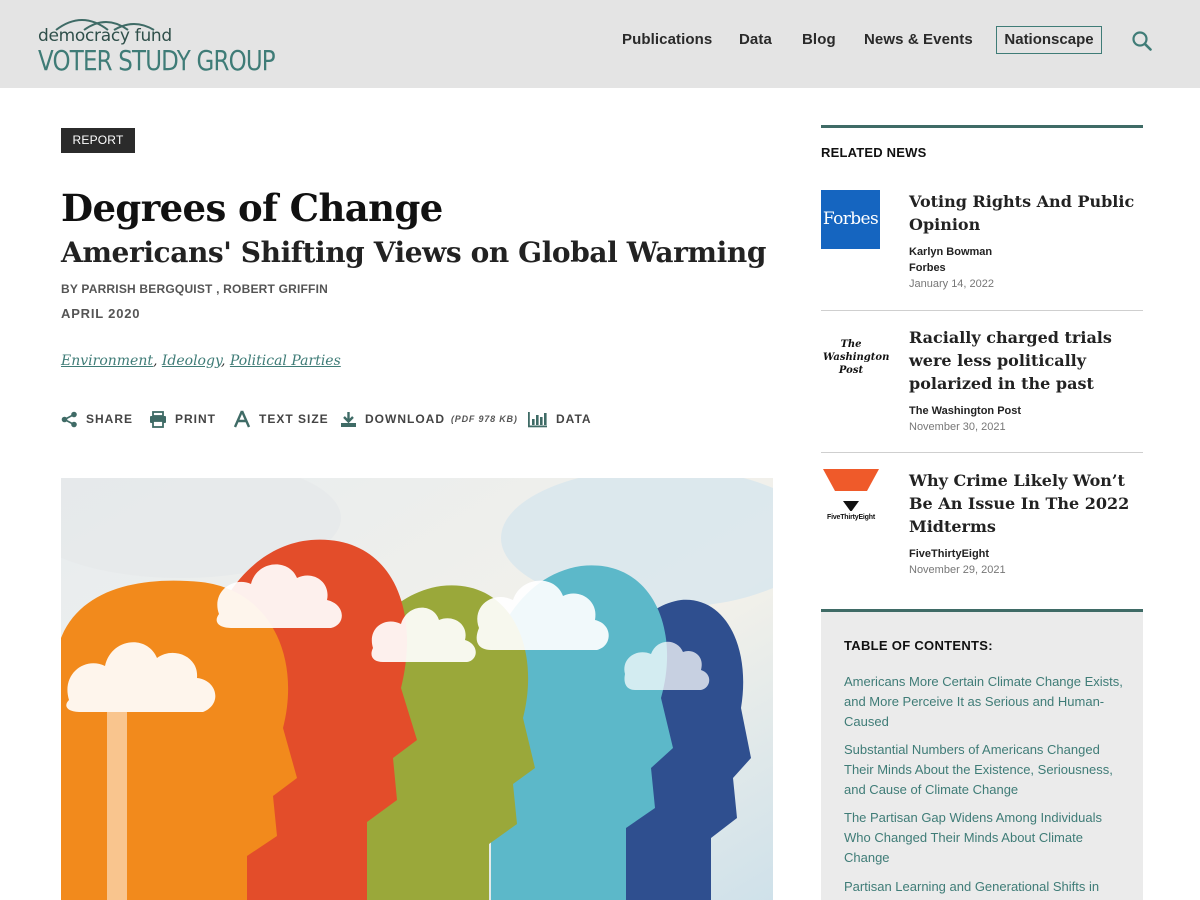 This screenshot has width=1200, height=900. I want to click on print-label: PRINT, so click(195, 419).